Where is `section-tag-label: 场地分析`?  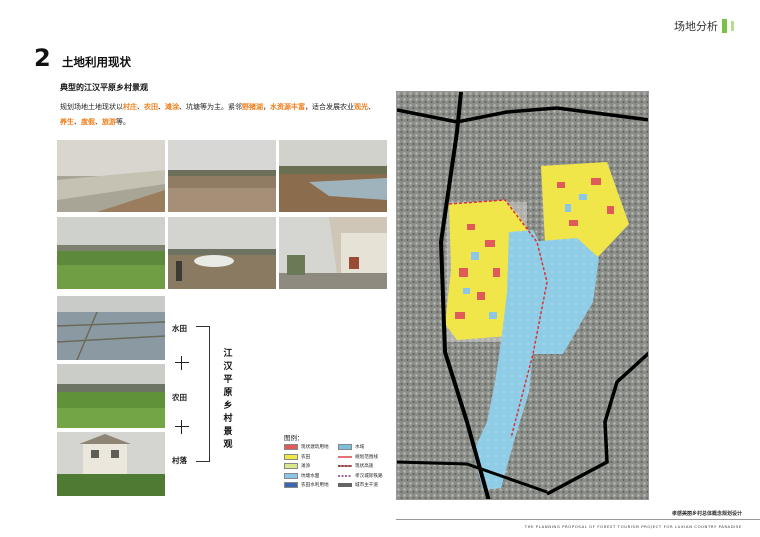
section-tag-label: 场地分析 is located at coordinates (696, 26).